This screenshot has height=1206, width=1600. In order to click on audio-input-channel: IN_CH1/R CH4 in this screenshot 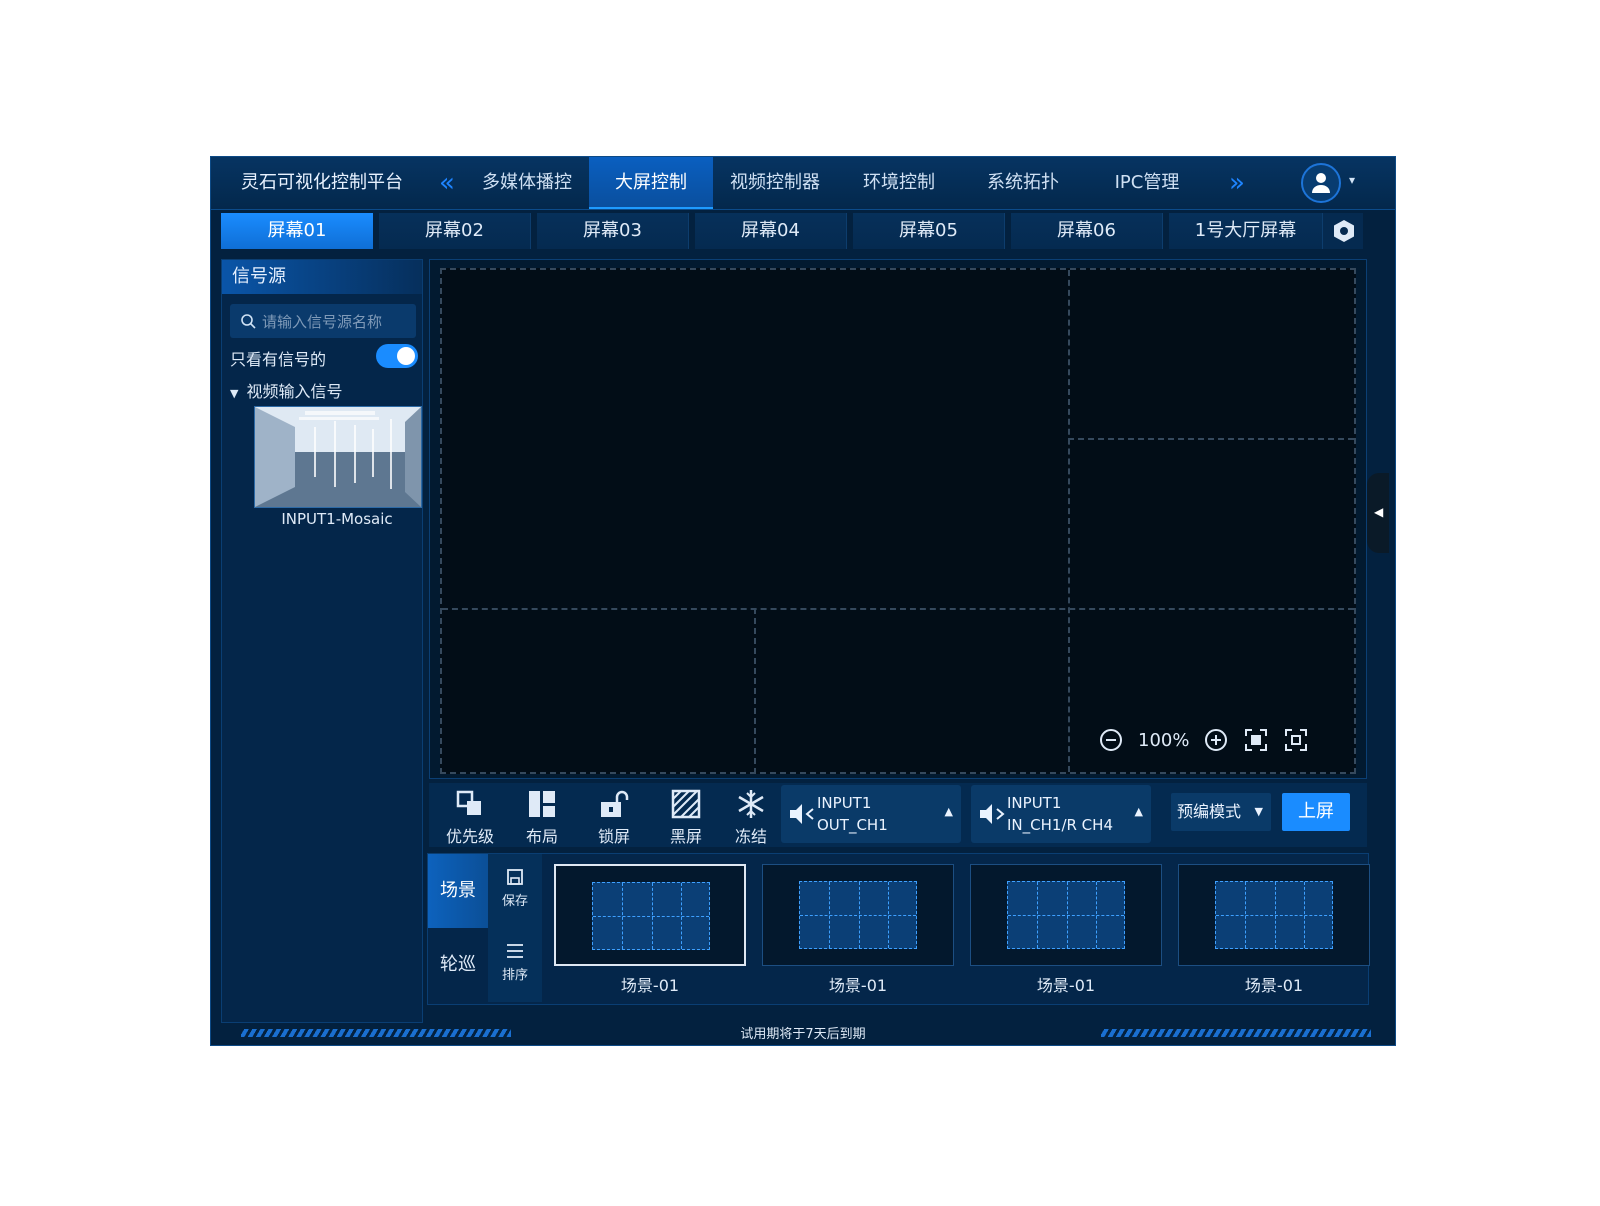, I will do `click(1060, 825)`.